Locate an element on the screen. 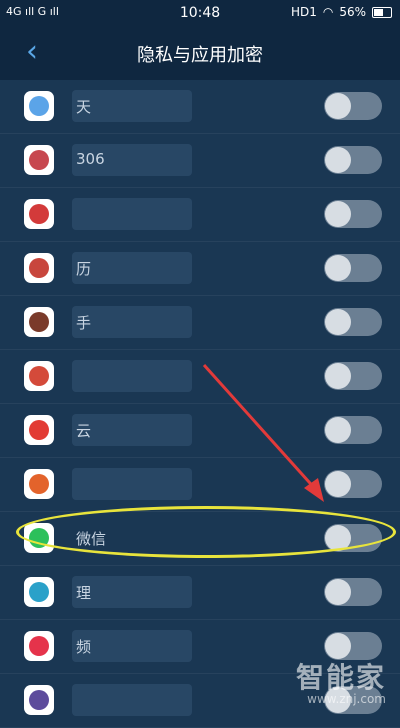 The width and height of the screenshot is (400, 728). app-name: 手 is located at coordinates (84, 323).